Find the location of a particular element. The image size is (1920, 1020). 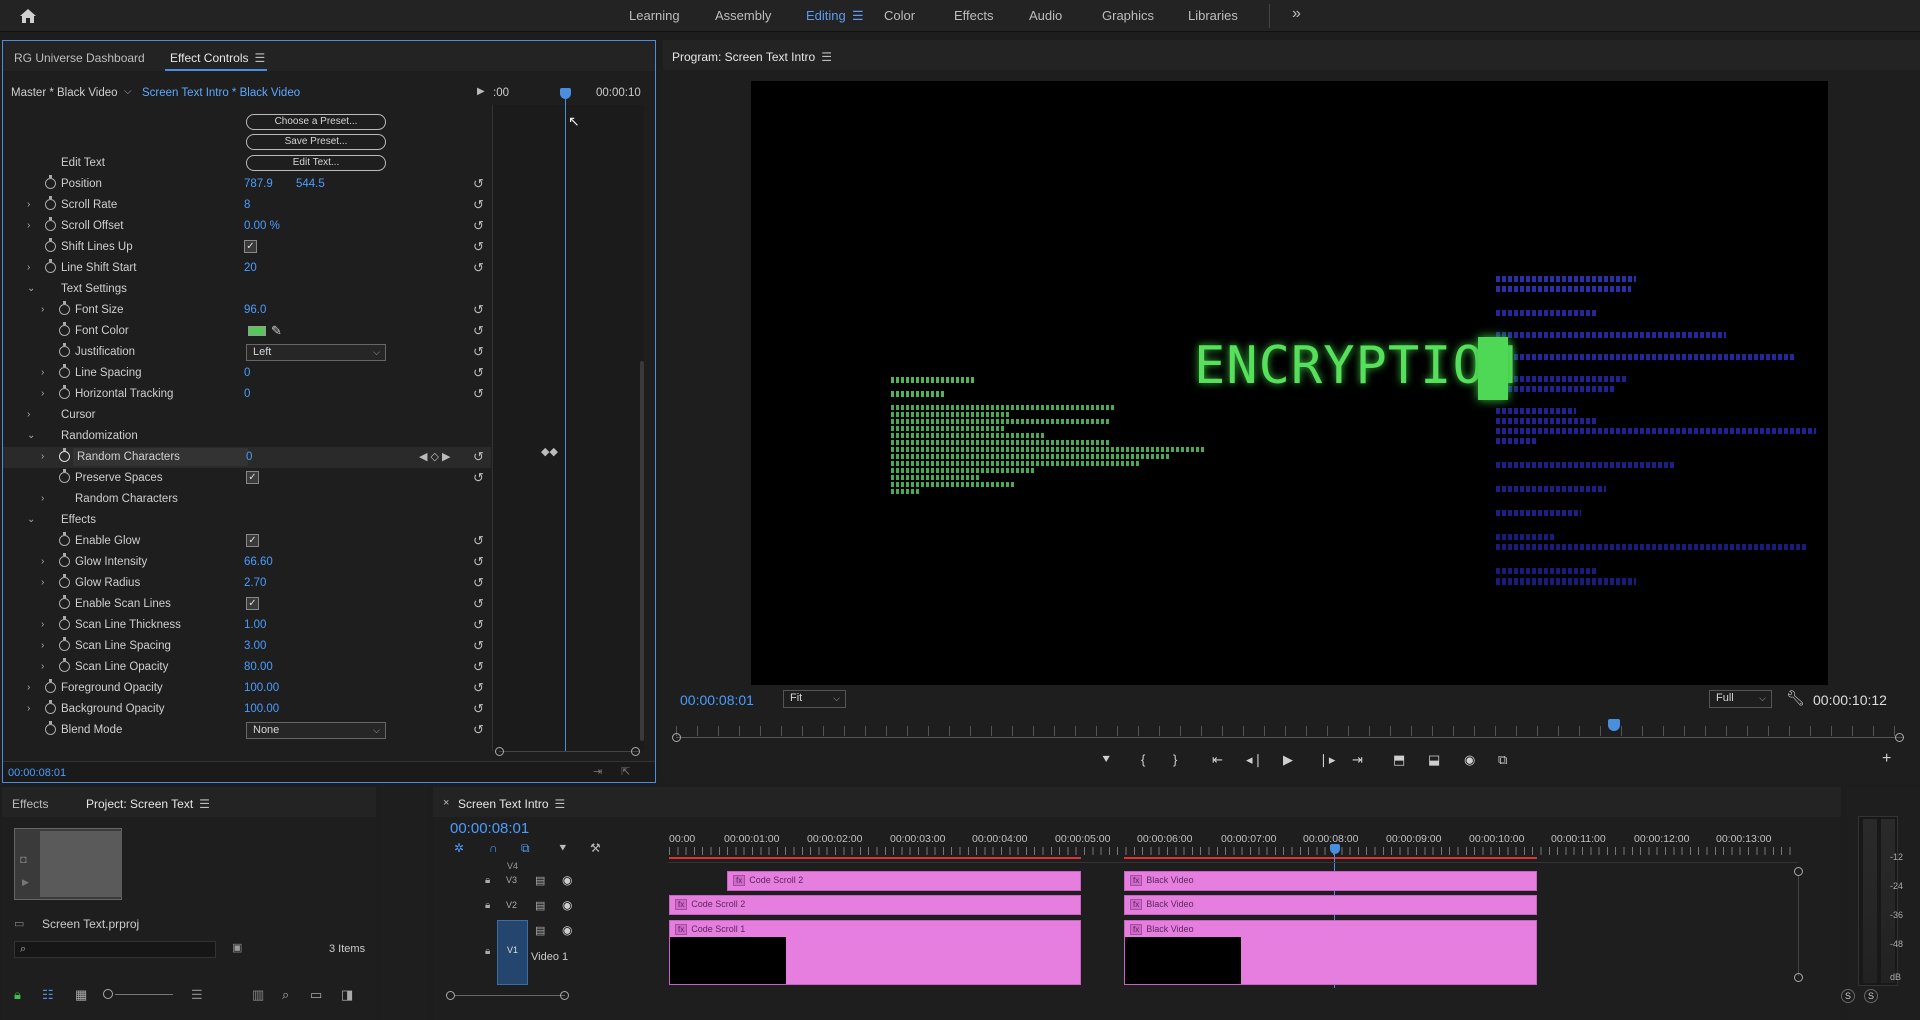

resolution-select: Full ⌵ is located at coordinates (1740, 699).